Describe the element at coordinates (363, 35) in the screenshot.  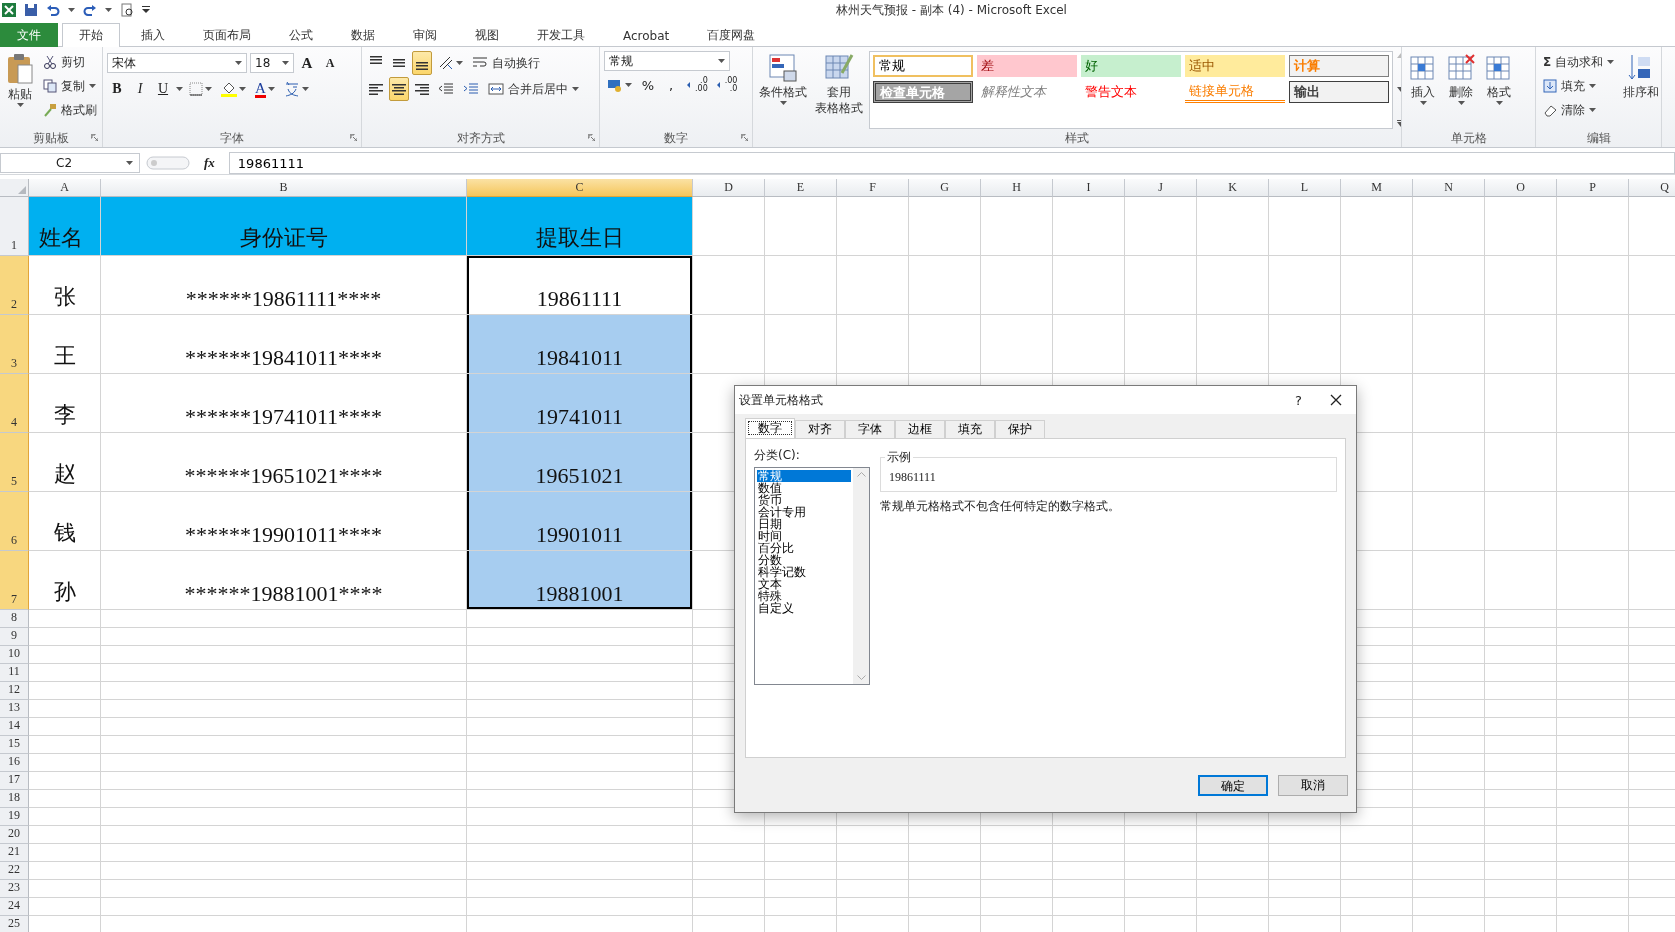
I see `ribbon-tab: 数据` at that location.